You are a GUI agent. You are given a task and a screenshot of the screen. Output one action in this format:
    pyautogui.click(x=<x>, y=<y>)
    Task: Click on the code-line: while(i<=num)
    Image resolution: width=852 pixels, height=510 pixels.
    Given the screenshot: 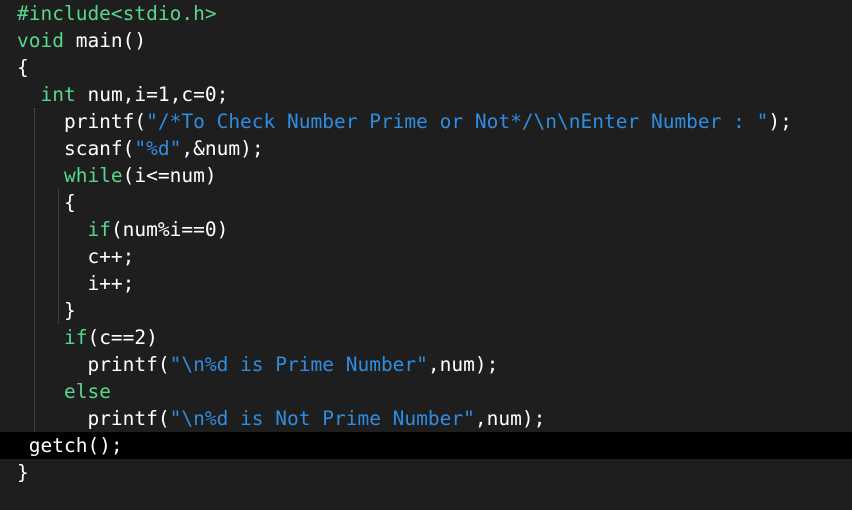 What is the action you would take?
    pyautogui.click(x=426, y=175)
    